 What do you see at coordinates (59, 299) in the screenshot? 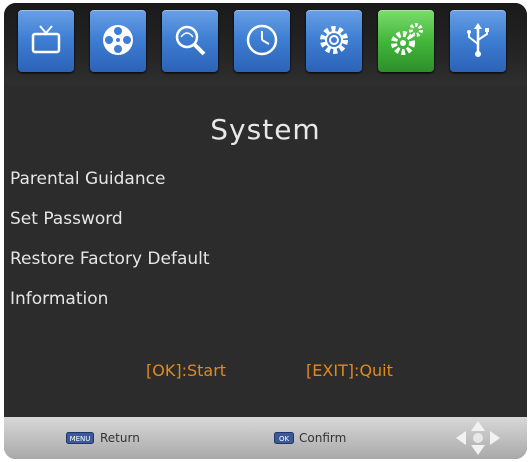
I see `menu-item-information: Information` at bounding box center [59, 299].